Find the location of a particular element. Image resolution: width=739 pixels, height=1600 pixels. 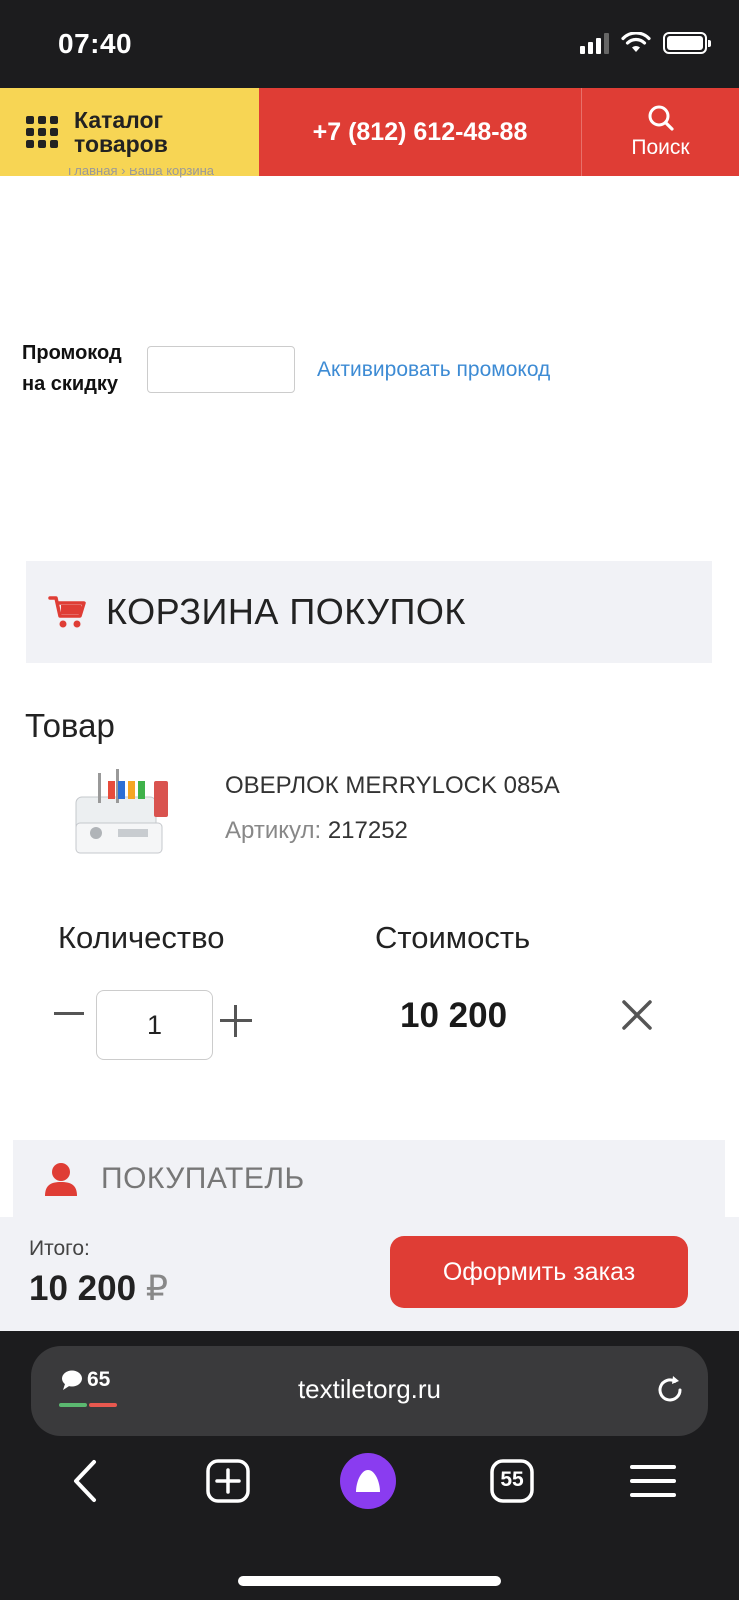

status-icons is located at coordinates (645, 43).